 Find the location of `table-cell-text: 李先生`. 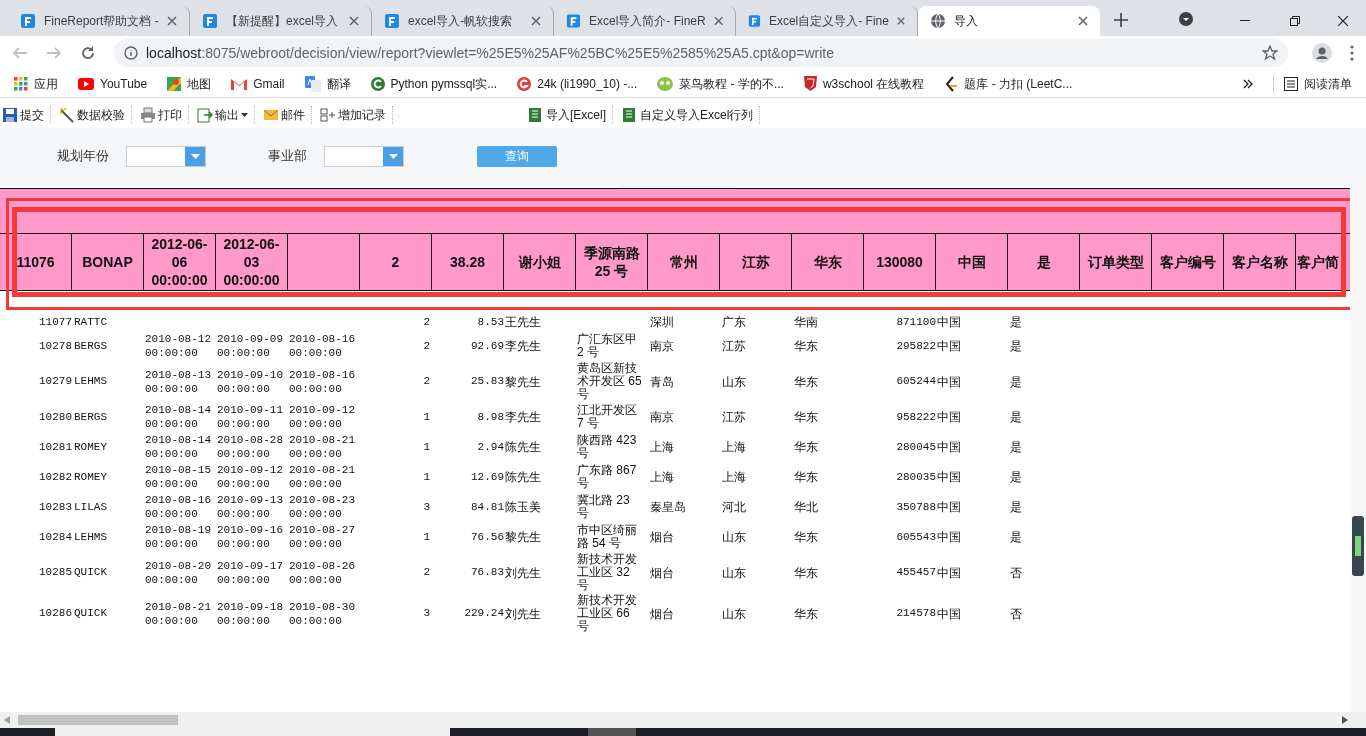

table-cell-text: 李先生 is located at coordinates (523, 346).